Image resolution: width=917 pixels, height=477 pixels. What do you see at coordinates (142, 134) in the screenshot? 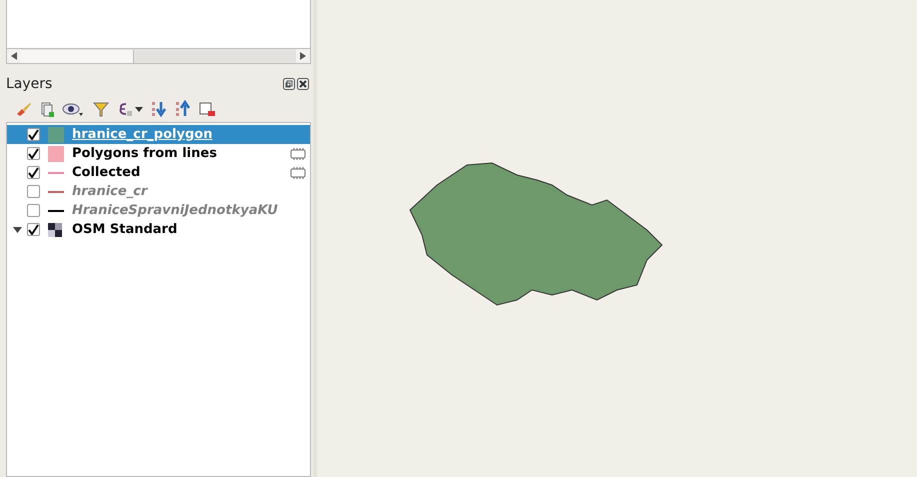
I see `layer-name: hranice_cr_polygon` at bounding box center [142, 134].